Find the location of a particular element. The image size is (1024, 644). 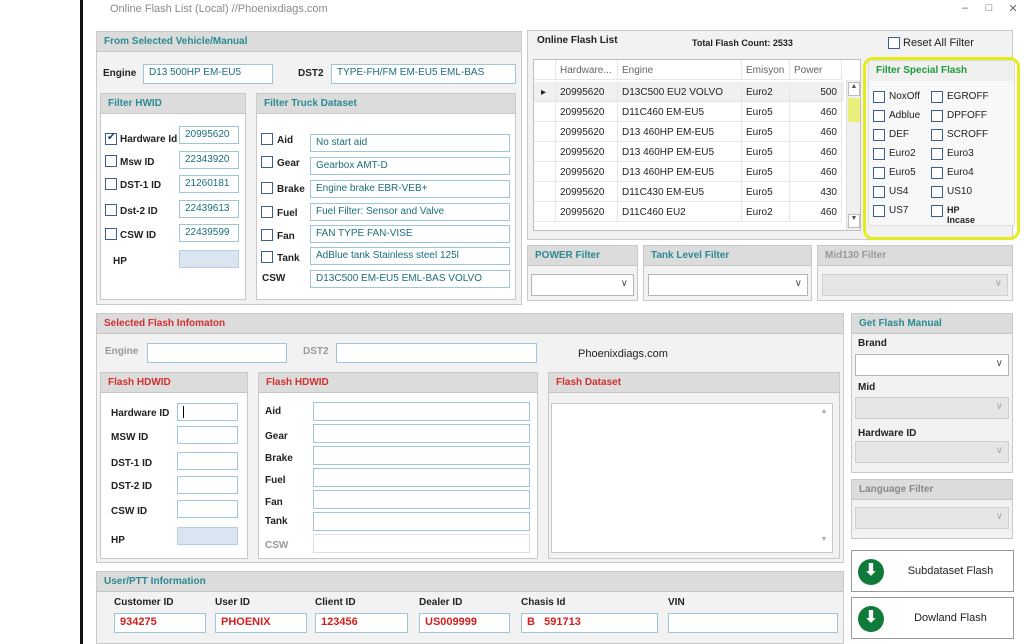

user-info-panel: User/PTT Information is located at coordinates (470, 607).